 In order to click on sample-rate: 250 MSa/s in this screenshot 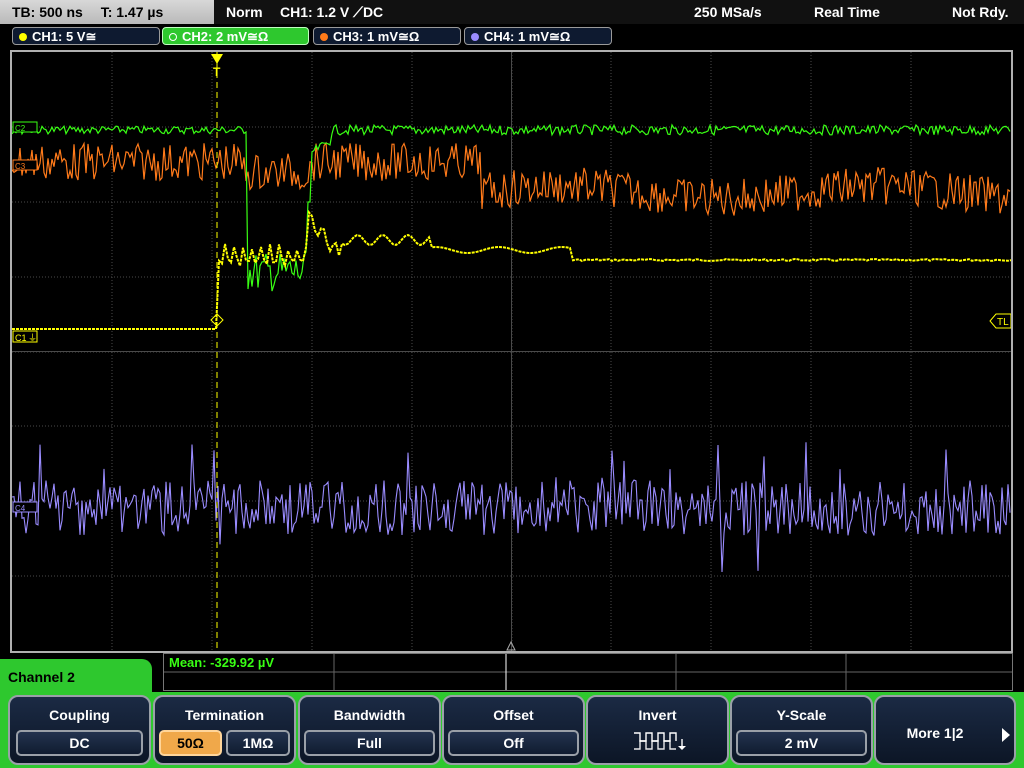, I will do `click(728, 12)`.